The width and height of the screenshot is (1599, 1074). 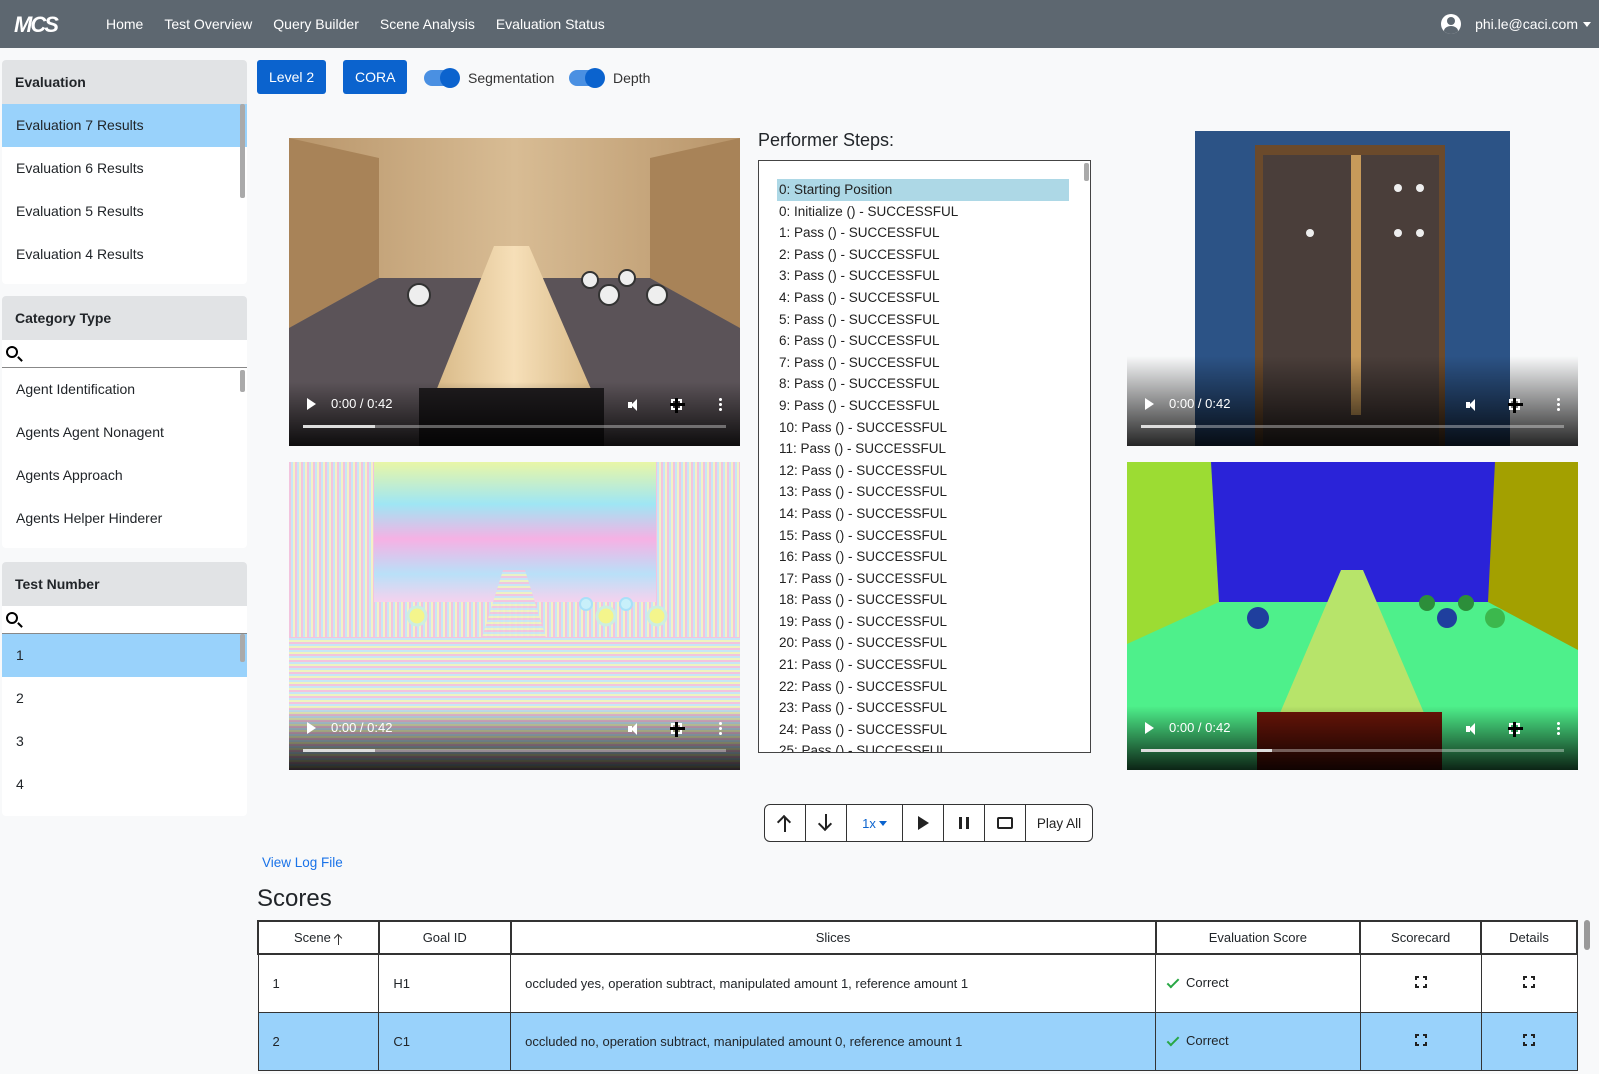 What do you see at coordinates (923, 687) in the screenshot?
I see `step-item: 22: Pass () - SUCCESSFUL` at bounding box center [923, 687].